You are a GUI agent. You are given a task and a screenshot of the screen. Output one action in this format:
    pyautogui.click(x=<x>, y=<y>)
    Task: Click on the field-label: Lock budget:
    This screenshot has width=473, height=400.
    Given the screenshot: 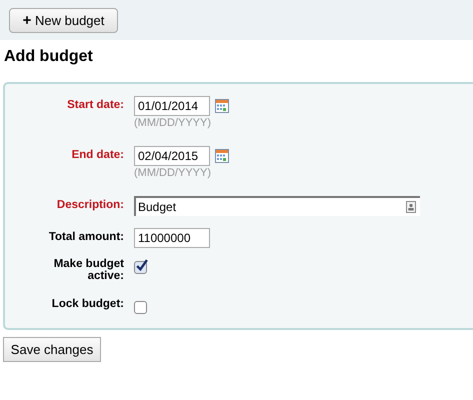 What is the action you would take?
    pyautogui.click(x=87, y=304)
    